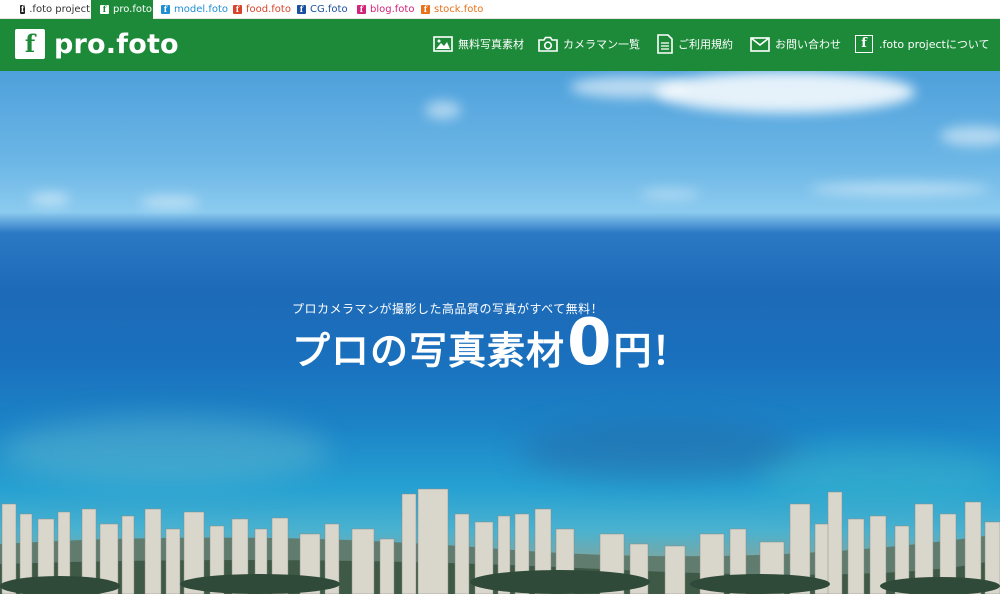 The width and height of the screenshot is (1000, 600). I want to click on nav-label: カメラマン一覧, so click(601, 44).